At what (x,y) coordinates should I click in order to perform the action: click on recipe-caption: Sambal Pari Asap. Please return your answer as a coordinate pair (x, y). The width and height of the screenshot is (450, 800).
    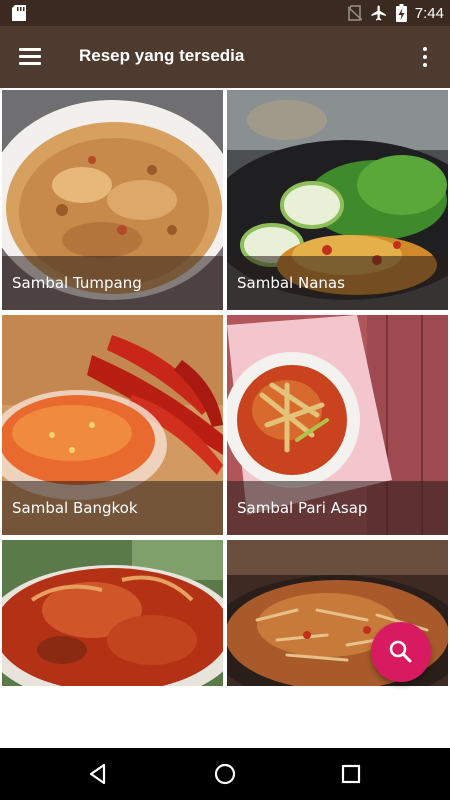
    Looking at the image, I should click on (337, 508).